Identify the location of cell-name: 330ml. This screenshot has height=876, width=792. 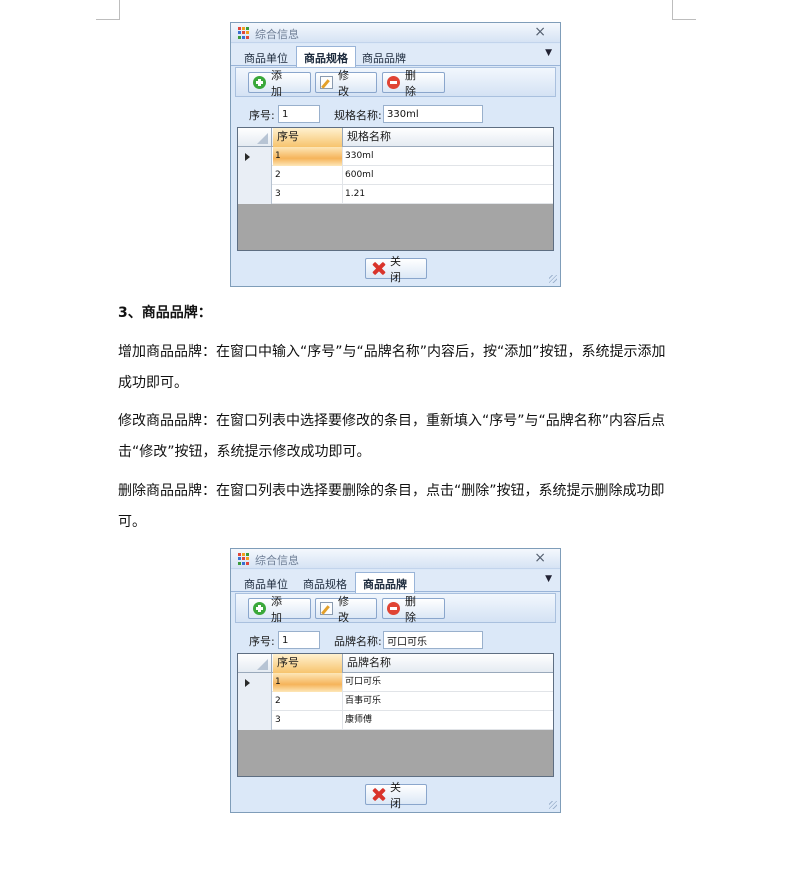
(448, 156).